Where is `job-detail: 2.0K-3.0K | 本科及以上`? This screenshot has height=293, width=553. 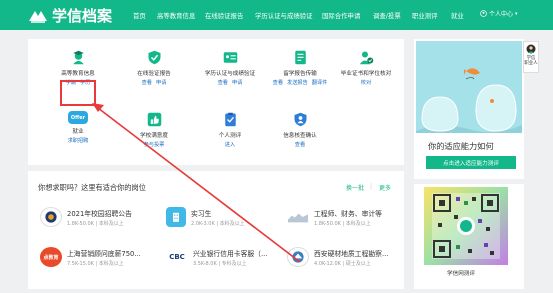 job-detail: 2.0K-3.0K | 本科及以上 is located at coordinates (218, 223).